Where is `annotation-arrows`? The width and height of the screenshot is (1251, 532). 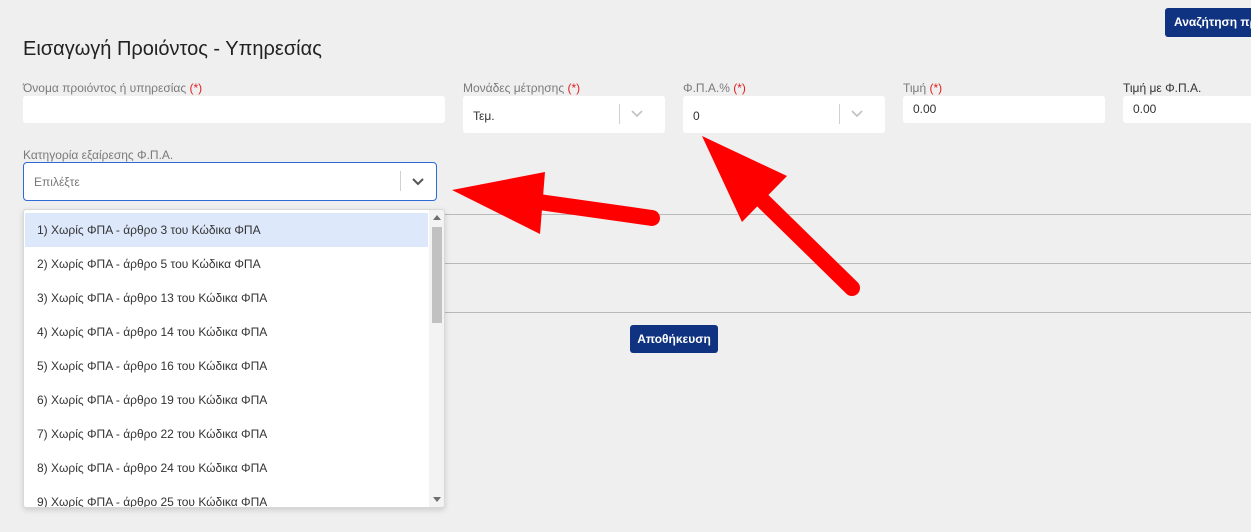 annotation-arrows is located at coordinates (656, 216).